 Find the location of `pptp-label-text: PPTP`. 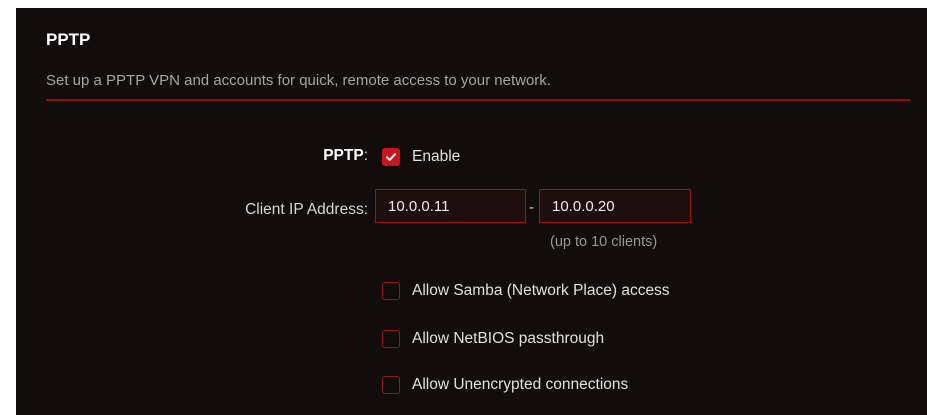

pptp-label-text: PPTP is located at coordinates (343, 155).